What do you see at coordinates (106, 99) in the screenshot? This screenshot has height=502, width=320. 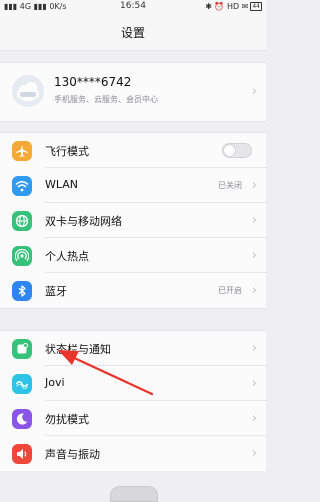 I see `account-subtitle: 手机服务、云服务、会员中心` at bounding box center [106, 99].